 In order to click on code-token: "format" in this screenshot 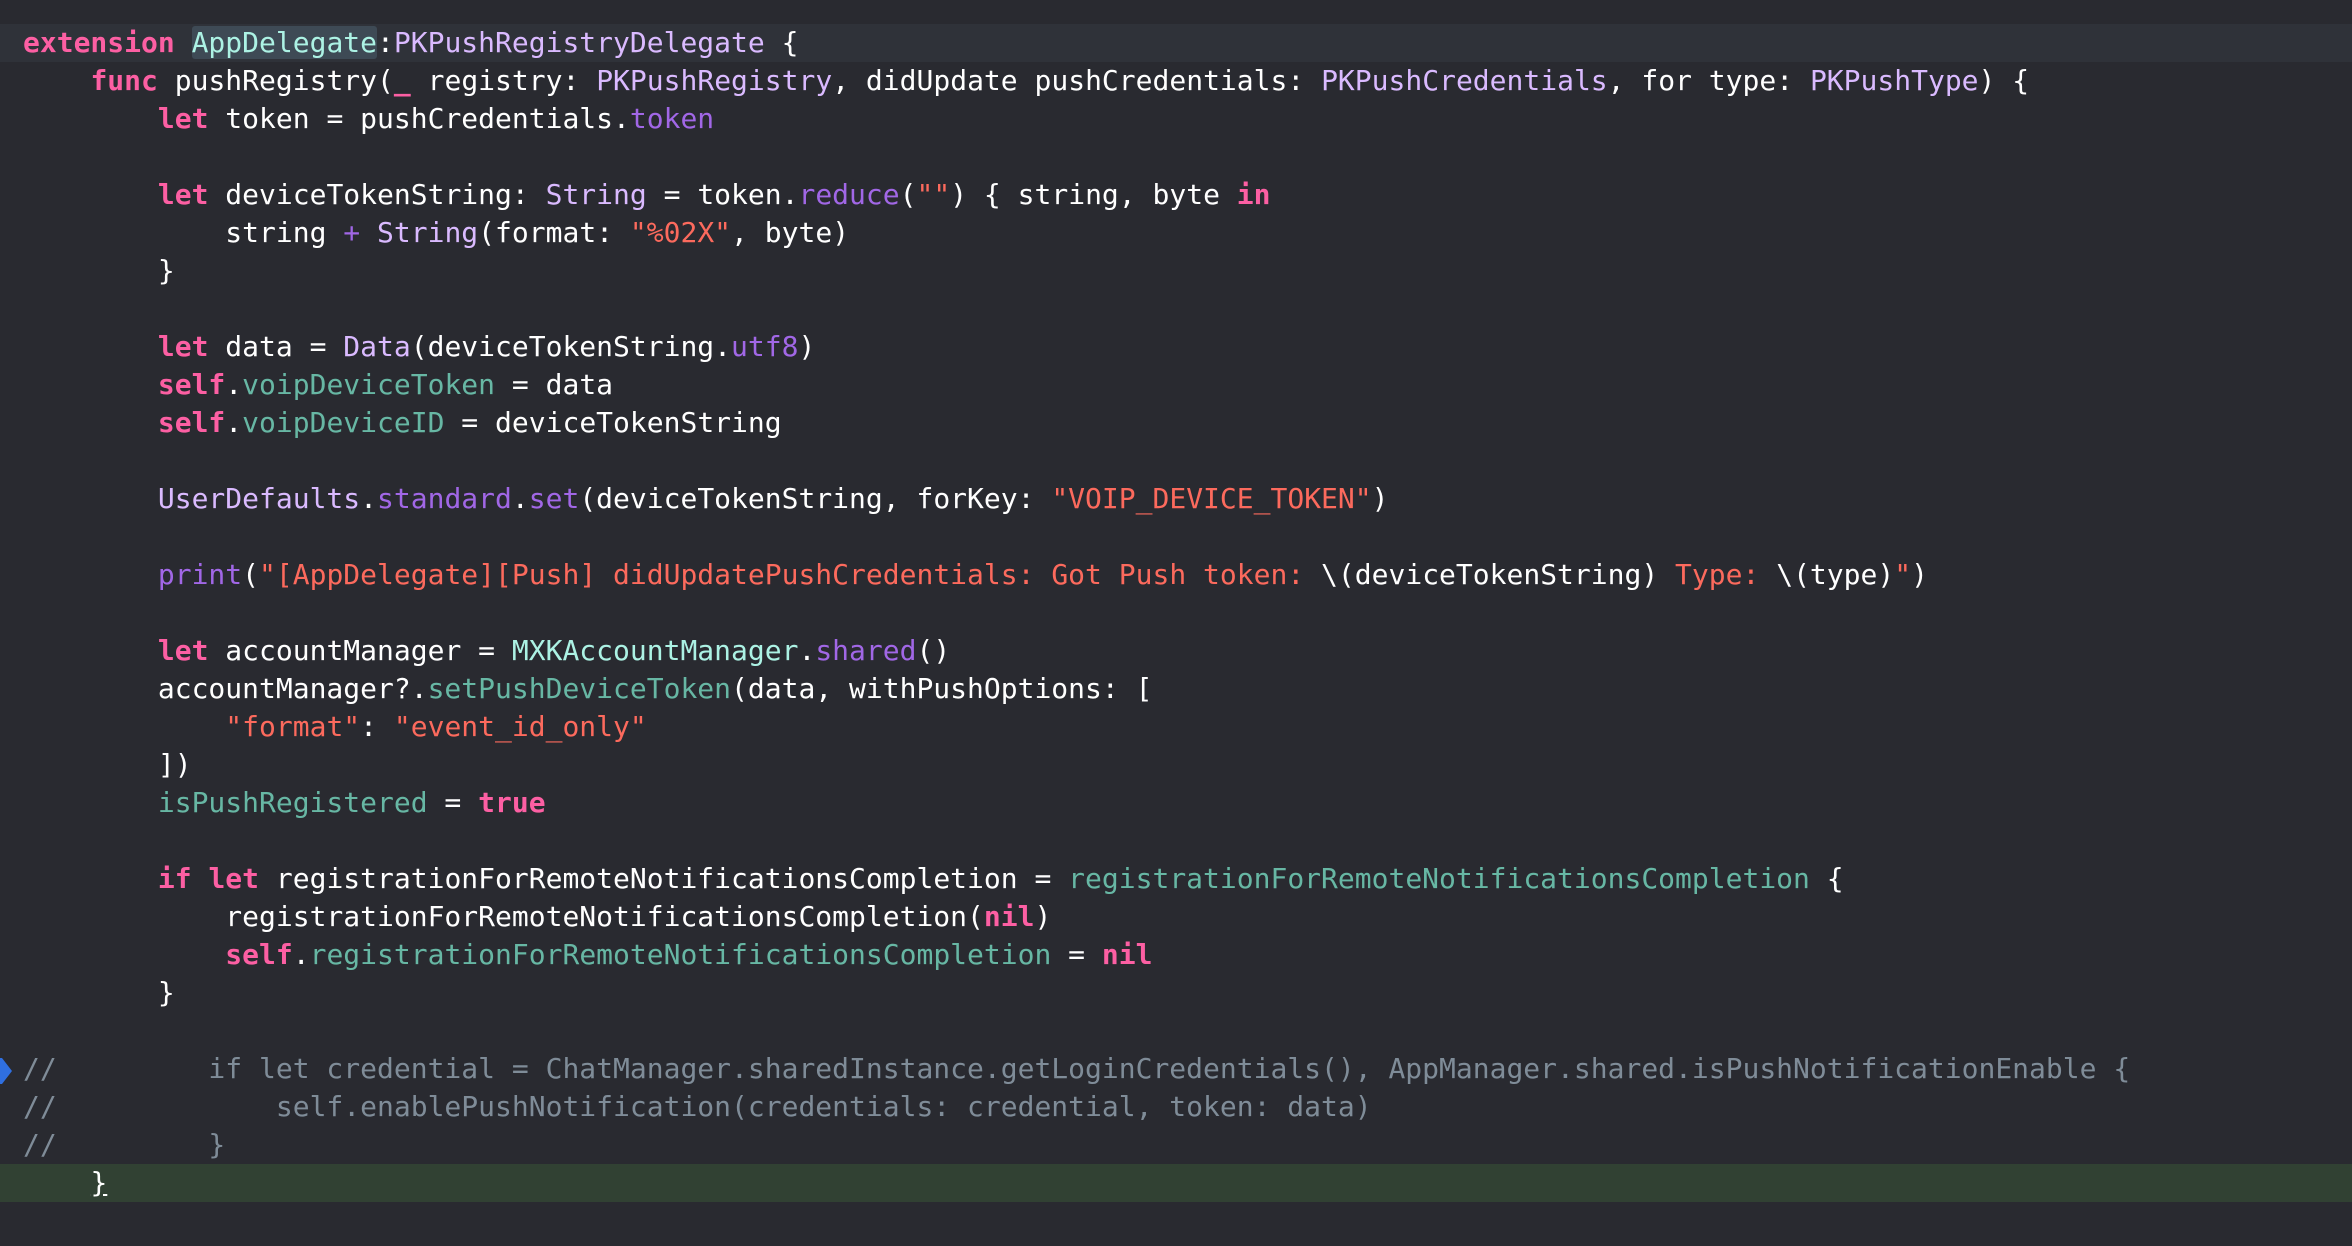, I will do `click(293, 726)`.